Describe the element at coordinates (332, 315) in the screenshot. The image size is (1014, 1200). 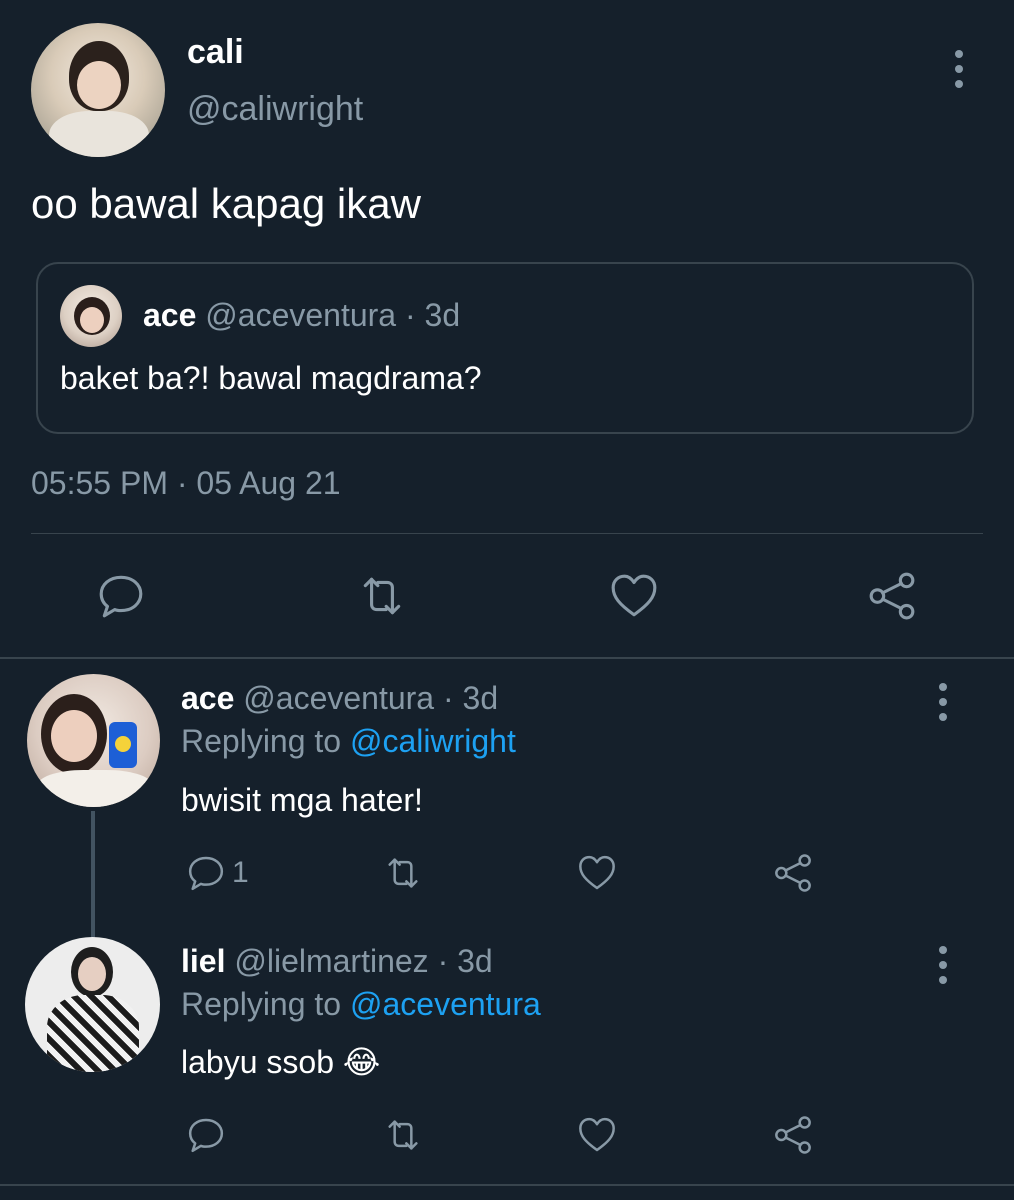
I see `quoted-handle-time: @aceventura · 3d` at that location.